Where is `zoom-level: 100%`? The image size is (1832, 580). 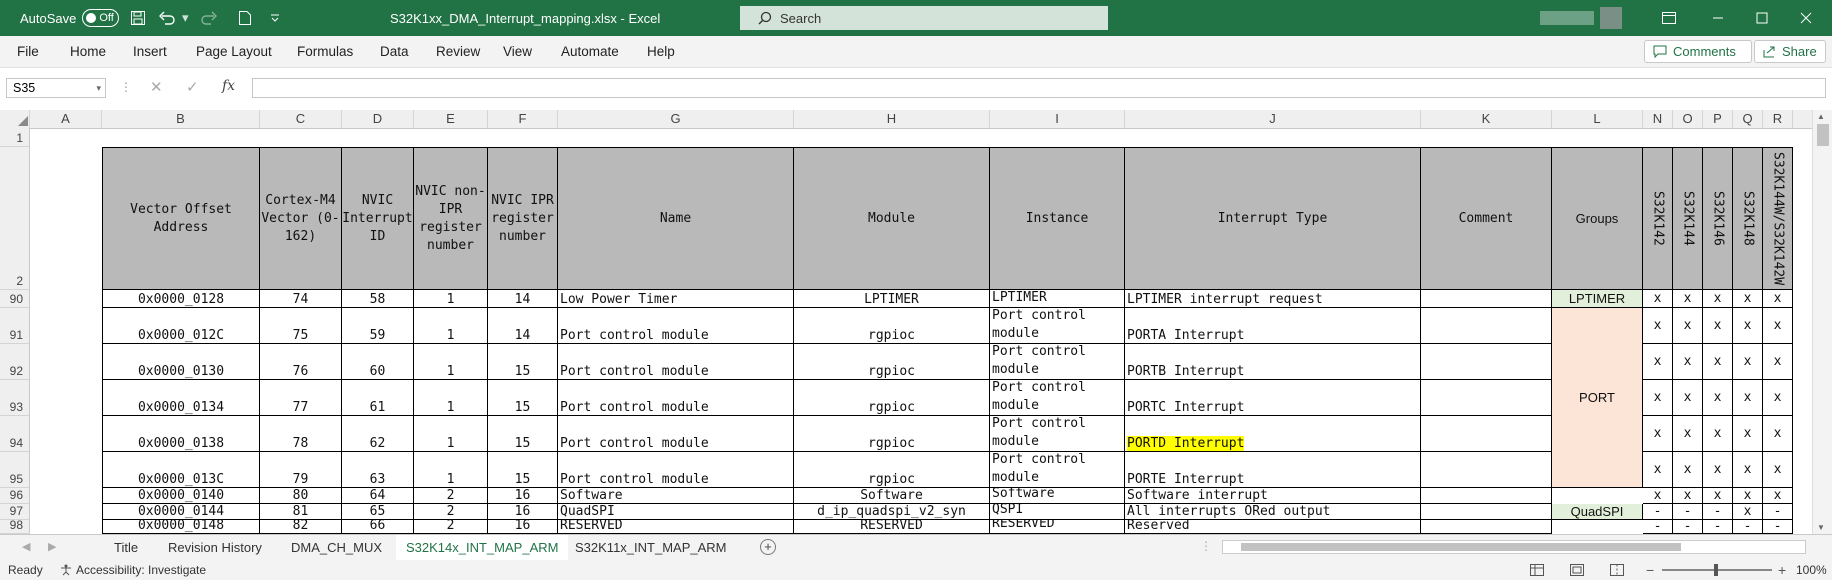
zoom-level: 100% is located at coordinates (1811, 570).